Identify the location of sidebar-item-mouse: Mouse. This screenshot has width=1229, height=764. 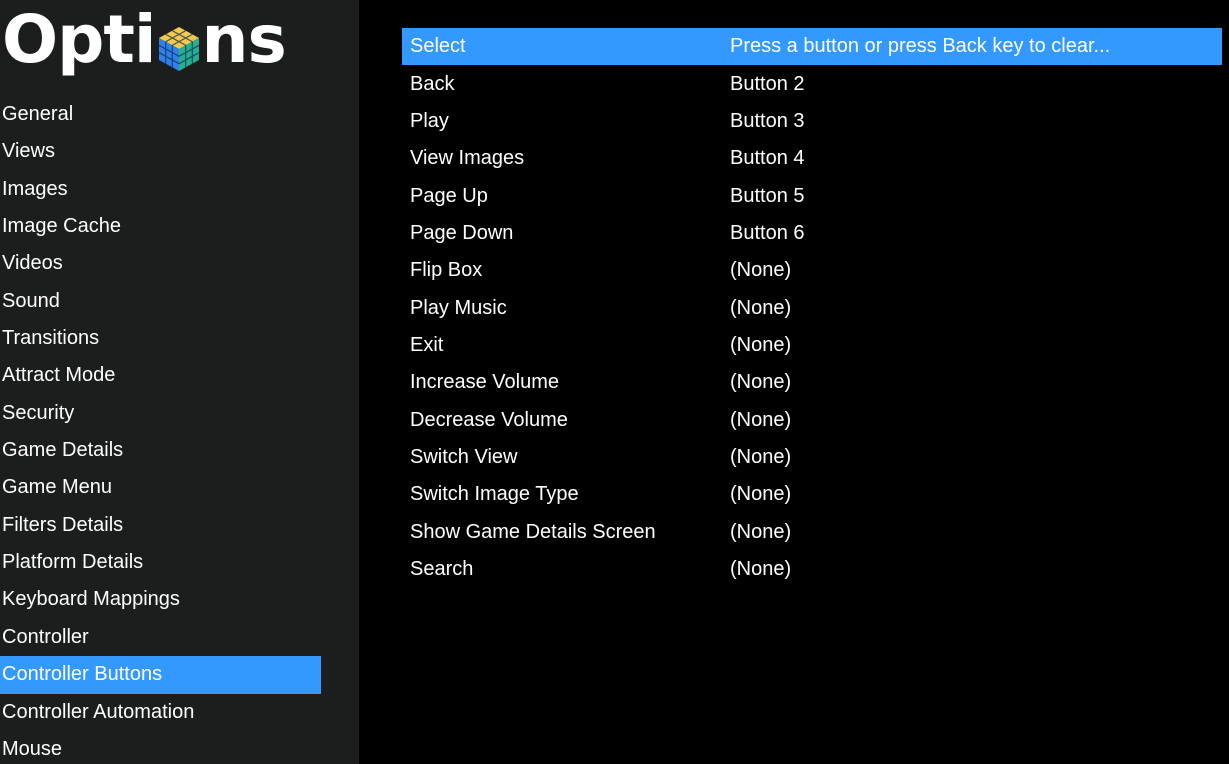
(160, 747).